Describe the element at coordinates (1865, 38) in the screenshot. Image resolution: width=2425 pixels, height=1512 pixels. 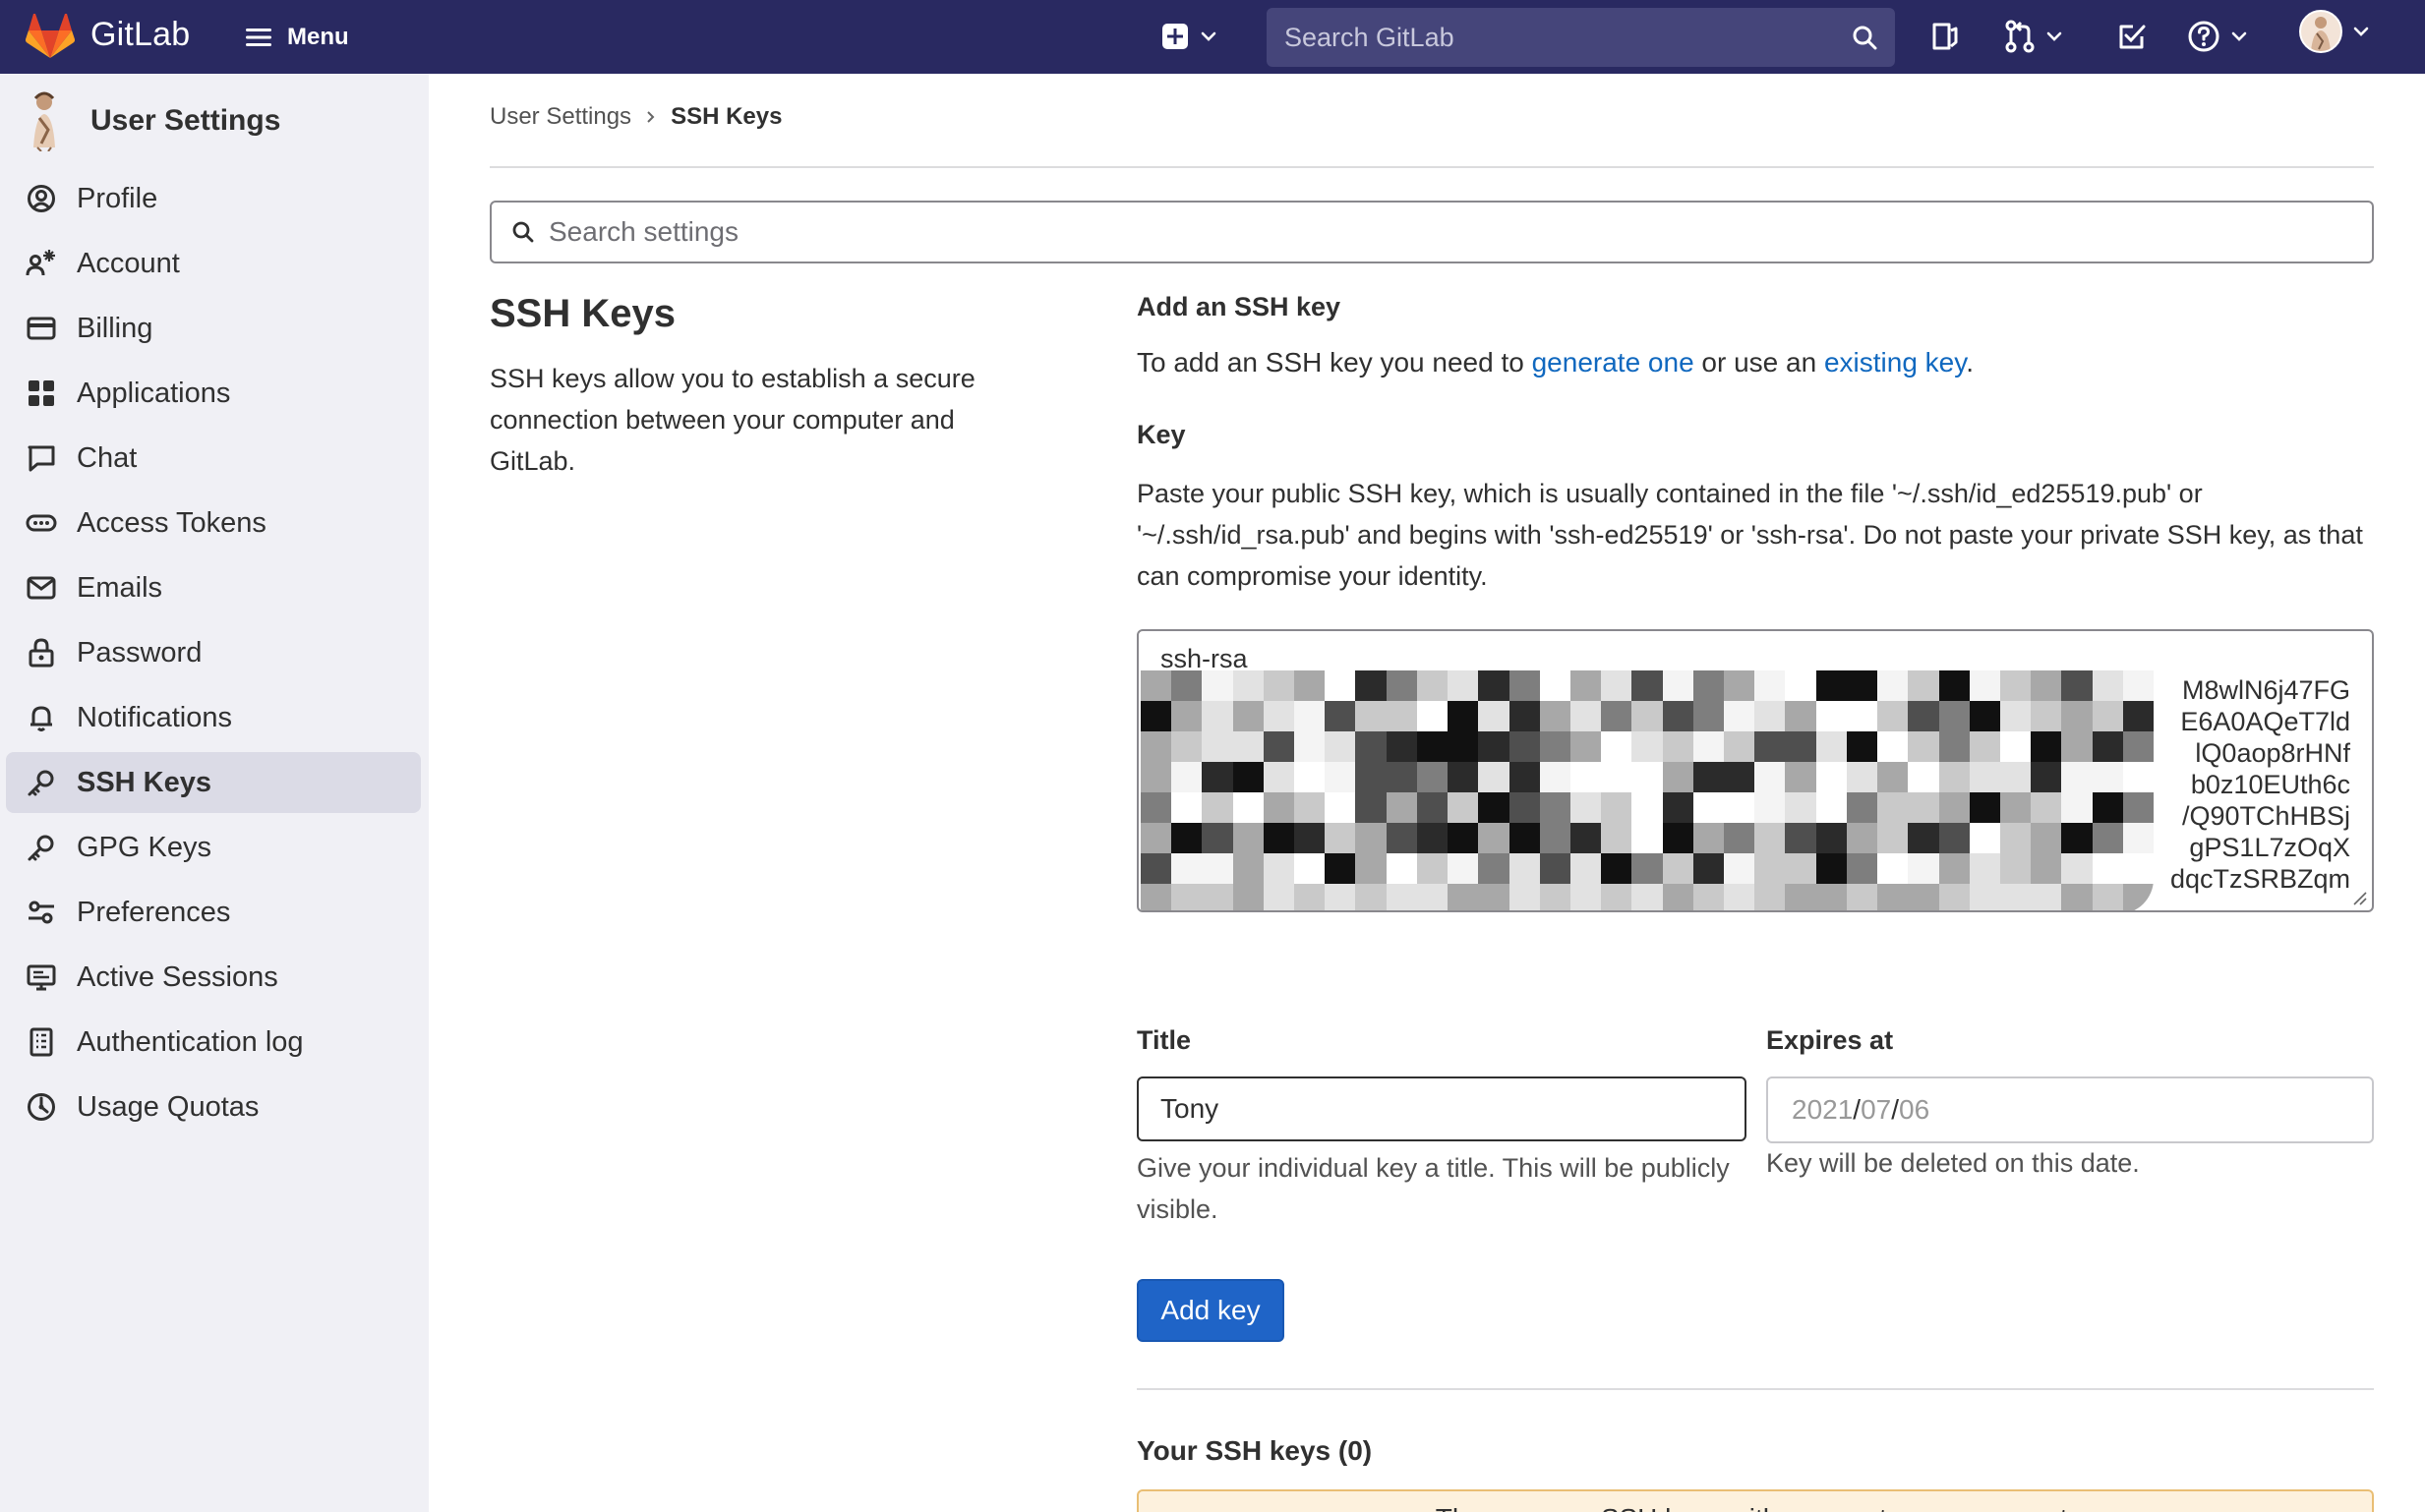
I see `search-icon` at that location.